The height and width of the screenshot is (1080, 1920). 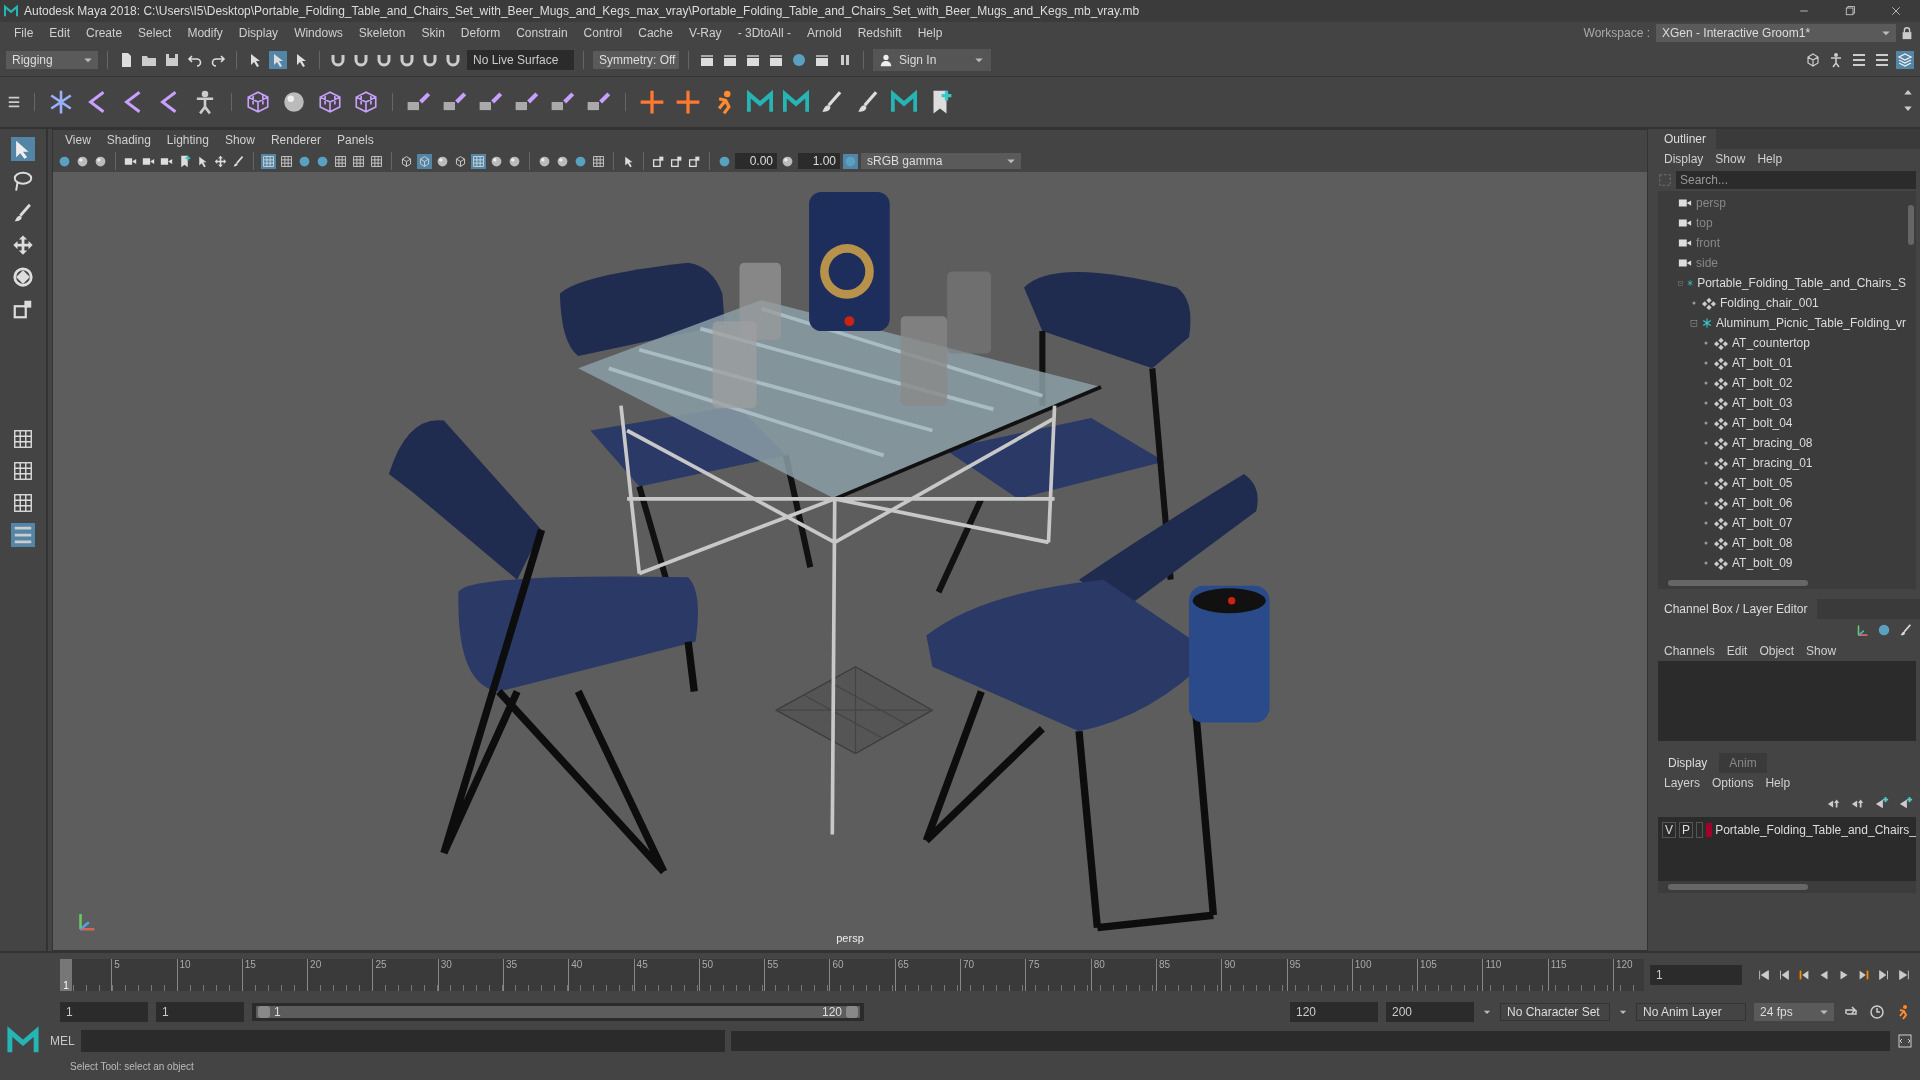 What do you see at coordinates (1864, 975) in the screenshot?
I see `next-key-icon` at bounding box center [1864, 975].